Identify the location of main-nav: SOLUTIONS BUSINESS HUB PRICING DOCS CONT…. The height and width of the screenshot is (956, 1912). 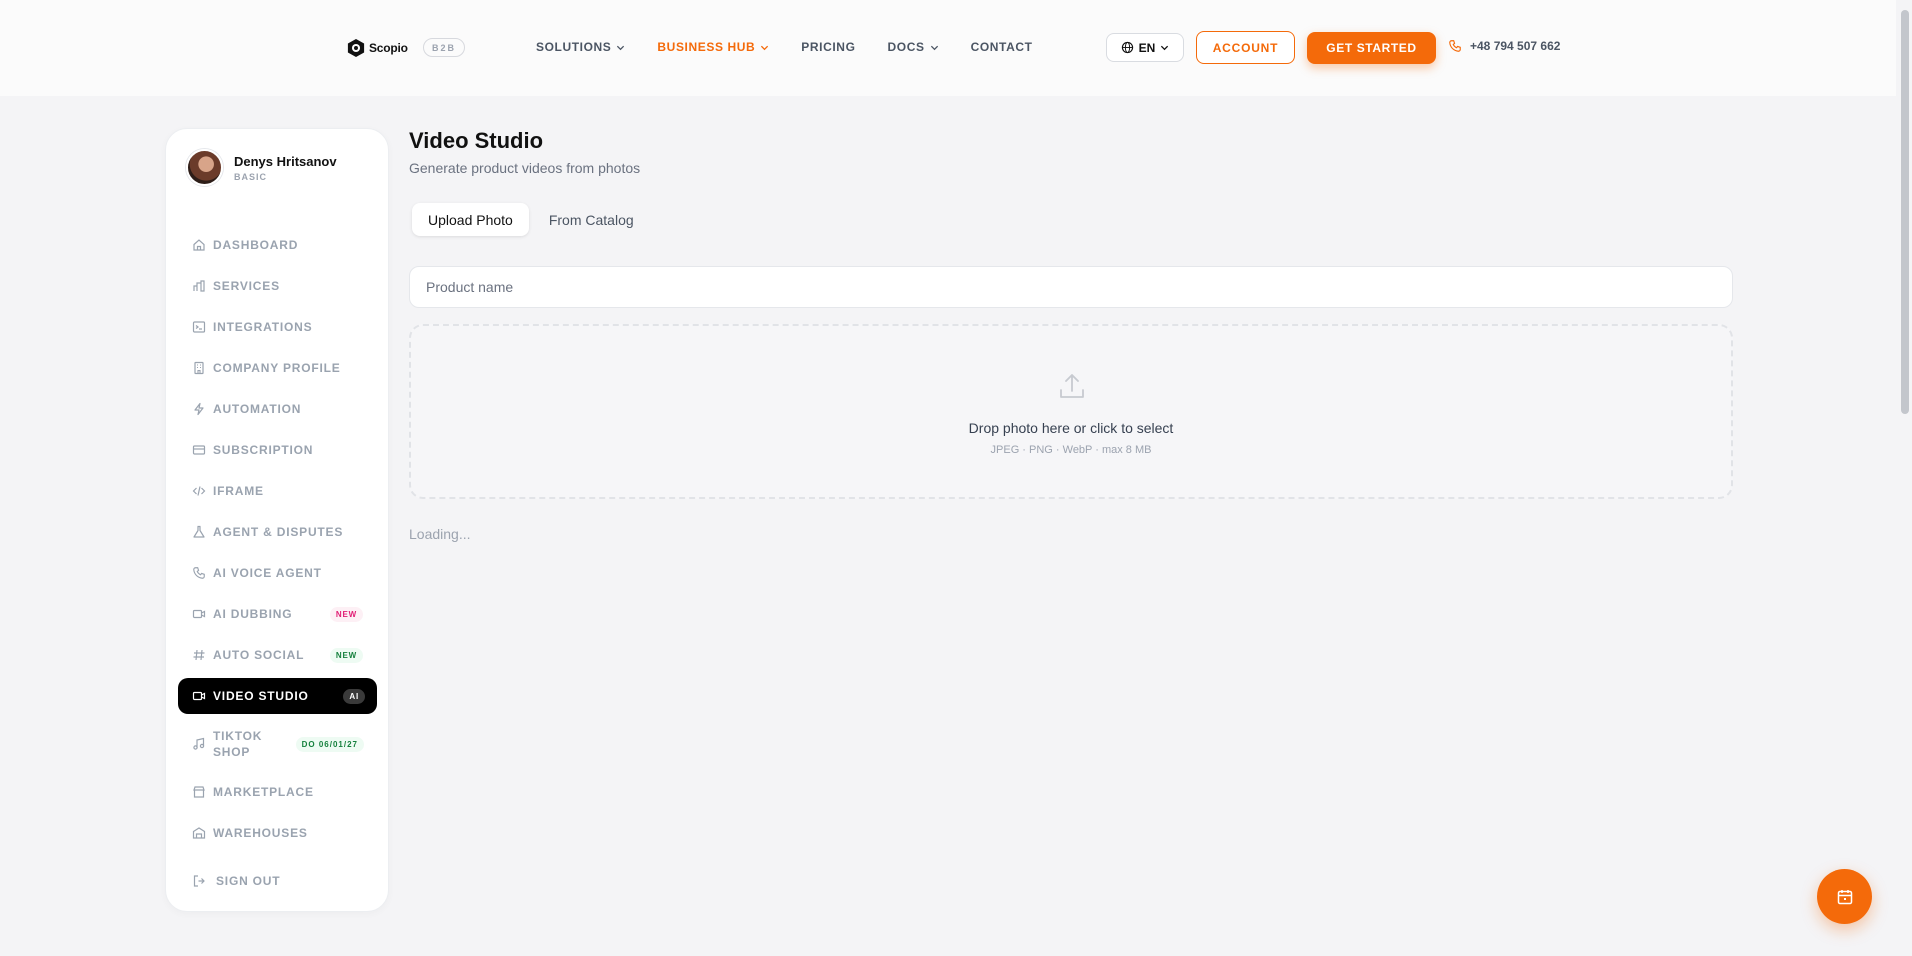
(800, 47).